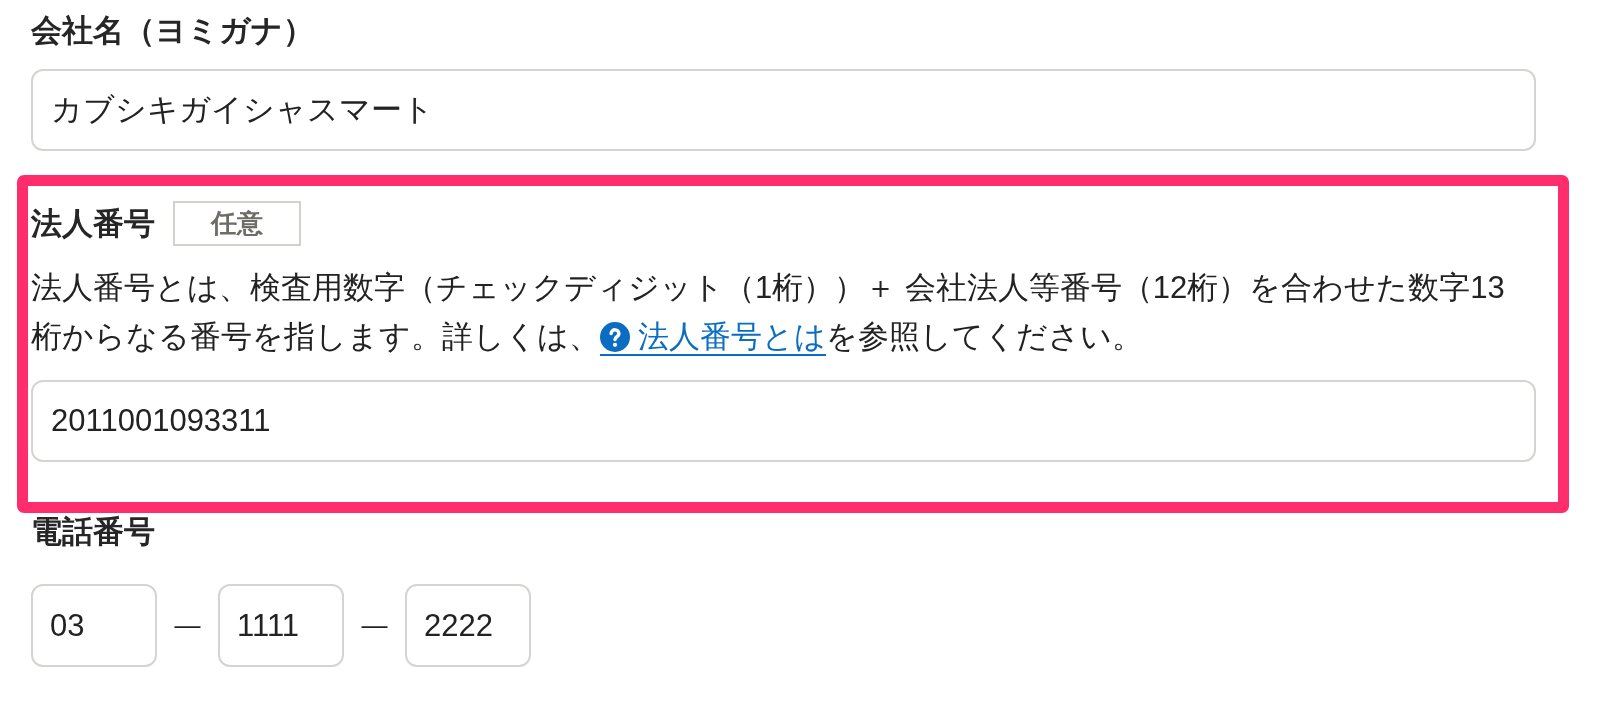 The image size is (1598, 716). Describe the element at coordinates (281, 625) in the screenshot. I see `input-field: 1111` at that location.